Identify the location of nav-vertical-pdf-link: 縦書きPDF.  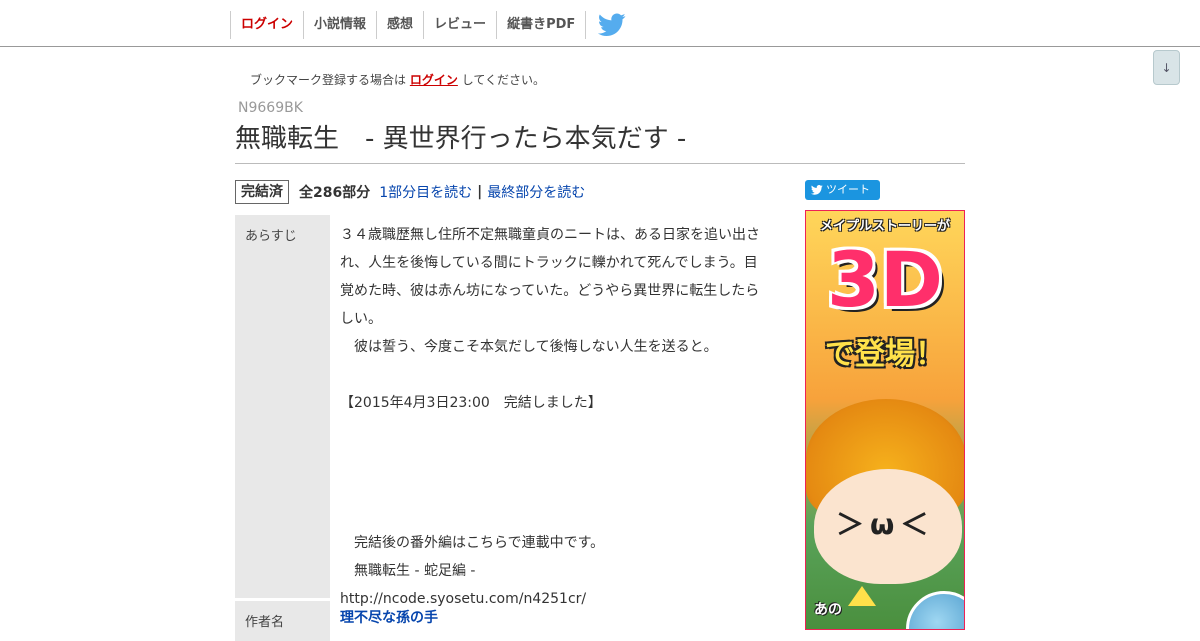
(541, 25).